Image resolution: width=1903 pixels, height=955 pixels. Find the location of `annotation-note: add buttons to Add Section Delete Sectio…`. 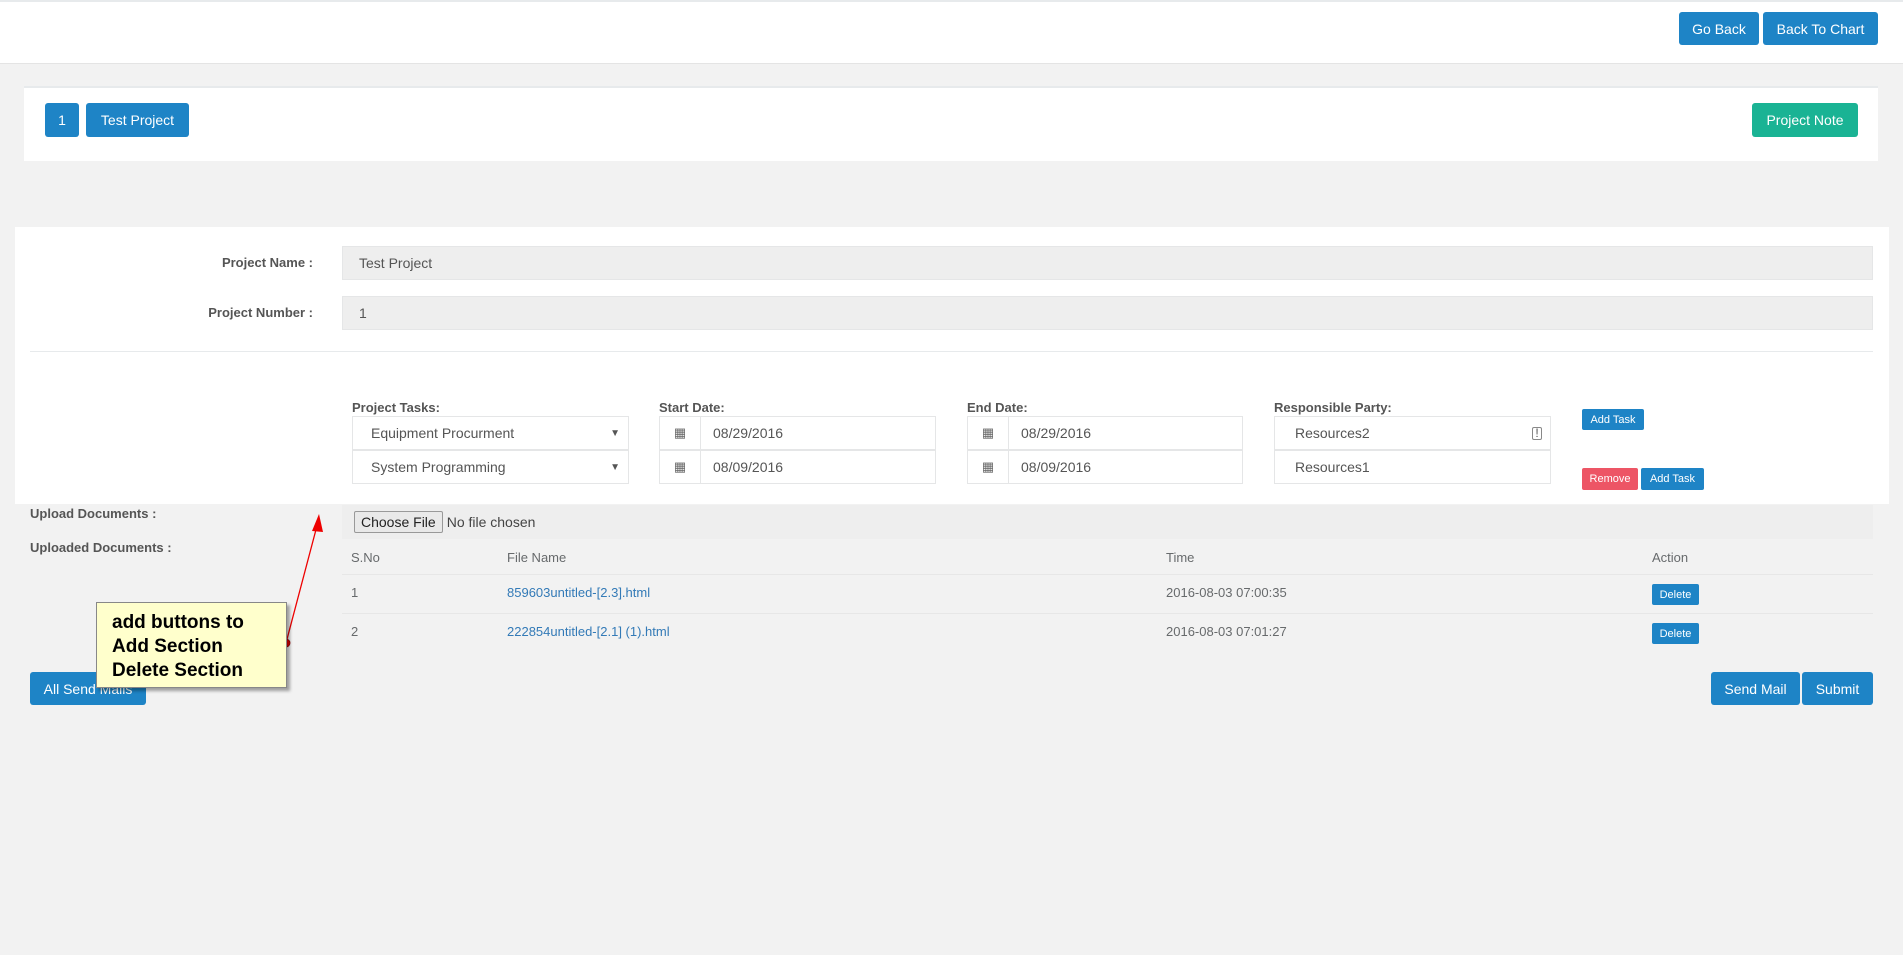

annotation-note: add buttons to Add Section Delete Sectio… is located at coordinates (191, 645).